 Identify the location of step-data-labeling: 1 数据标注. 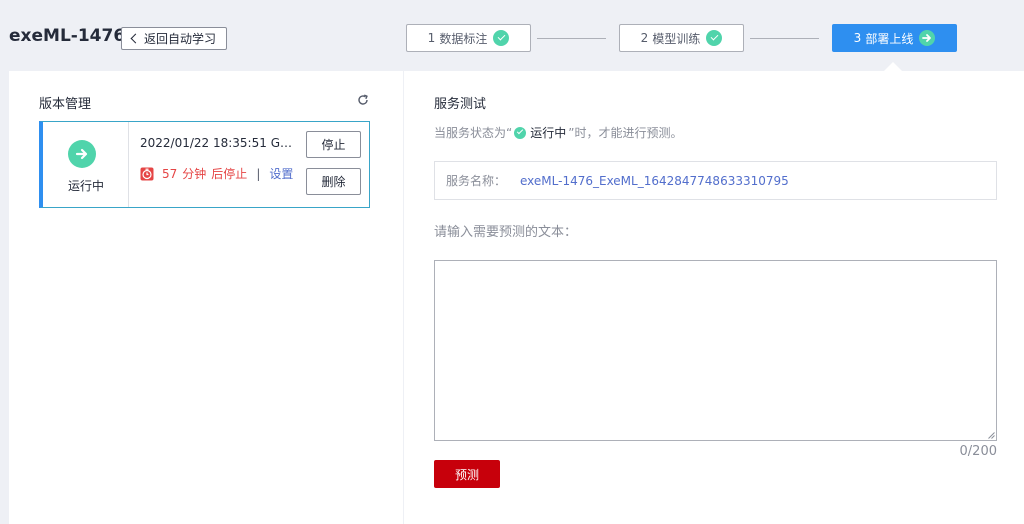
(468, 38).